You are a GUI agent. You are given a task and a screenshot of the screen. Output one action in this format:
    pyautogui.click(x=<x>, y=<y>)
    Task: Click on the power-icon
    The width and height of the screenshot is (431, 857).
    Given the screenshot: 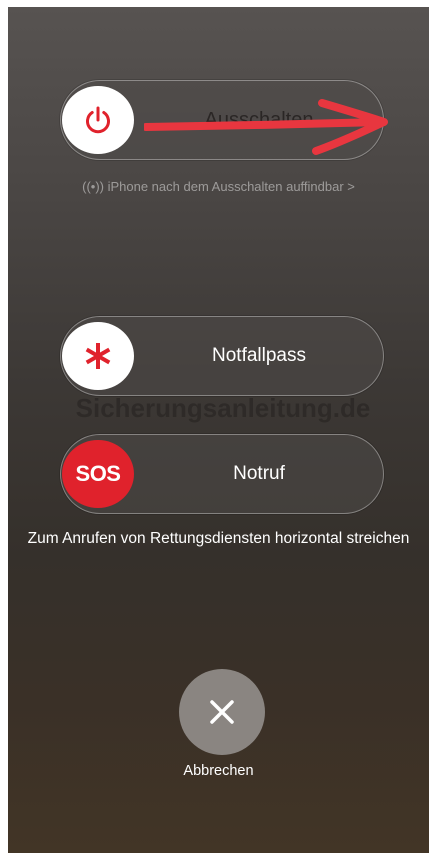 What is the action you would take?
    pyautogui.click(x=98, y=120)
    